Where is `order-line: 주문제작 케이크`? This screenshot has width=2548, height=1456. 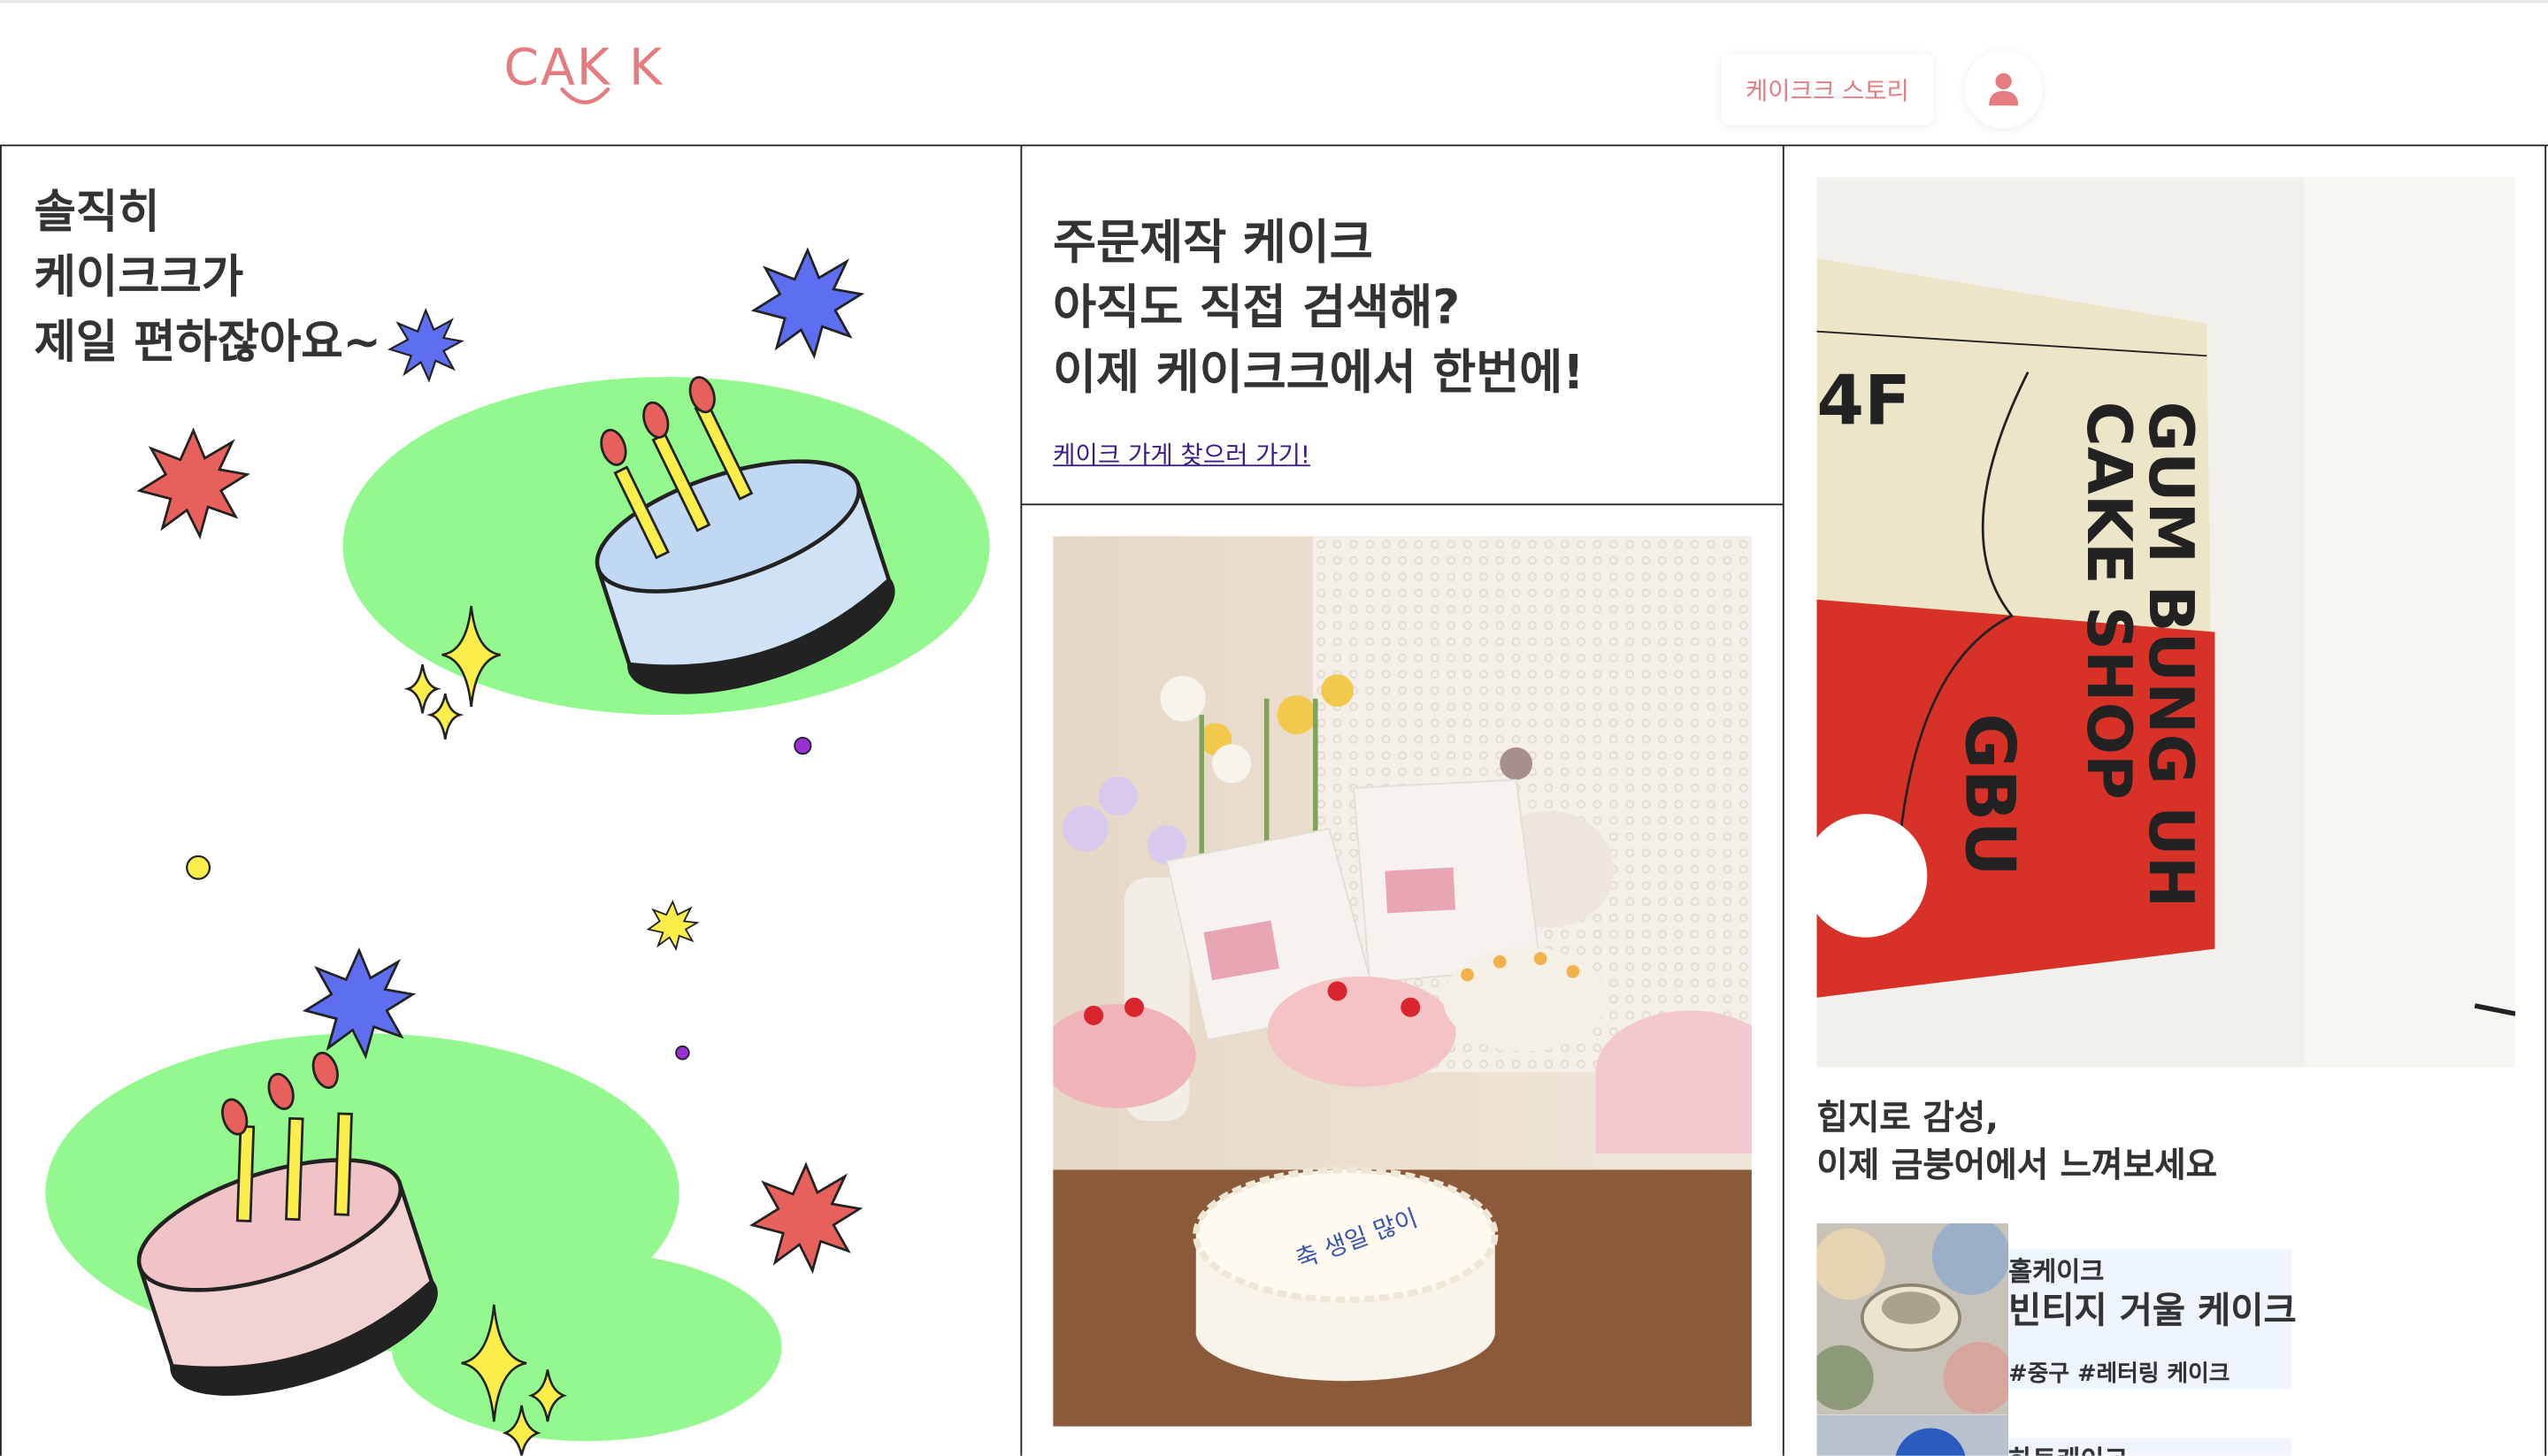
order-line: 주문제작 케이크 is located at coordinates (1213, 242).